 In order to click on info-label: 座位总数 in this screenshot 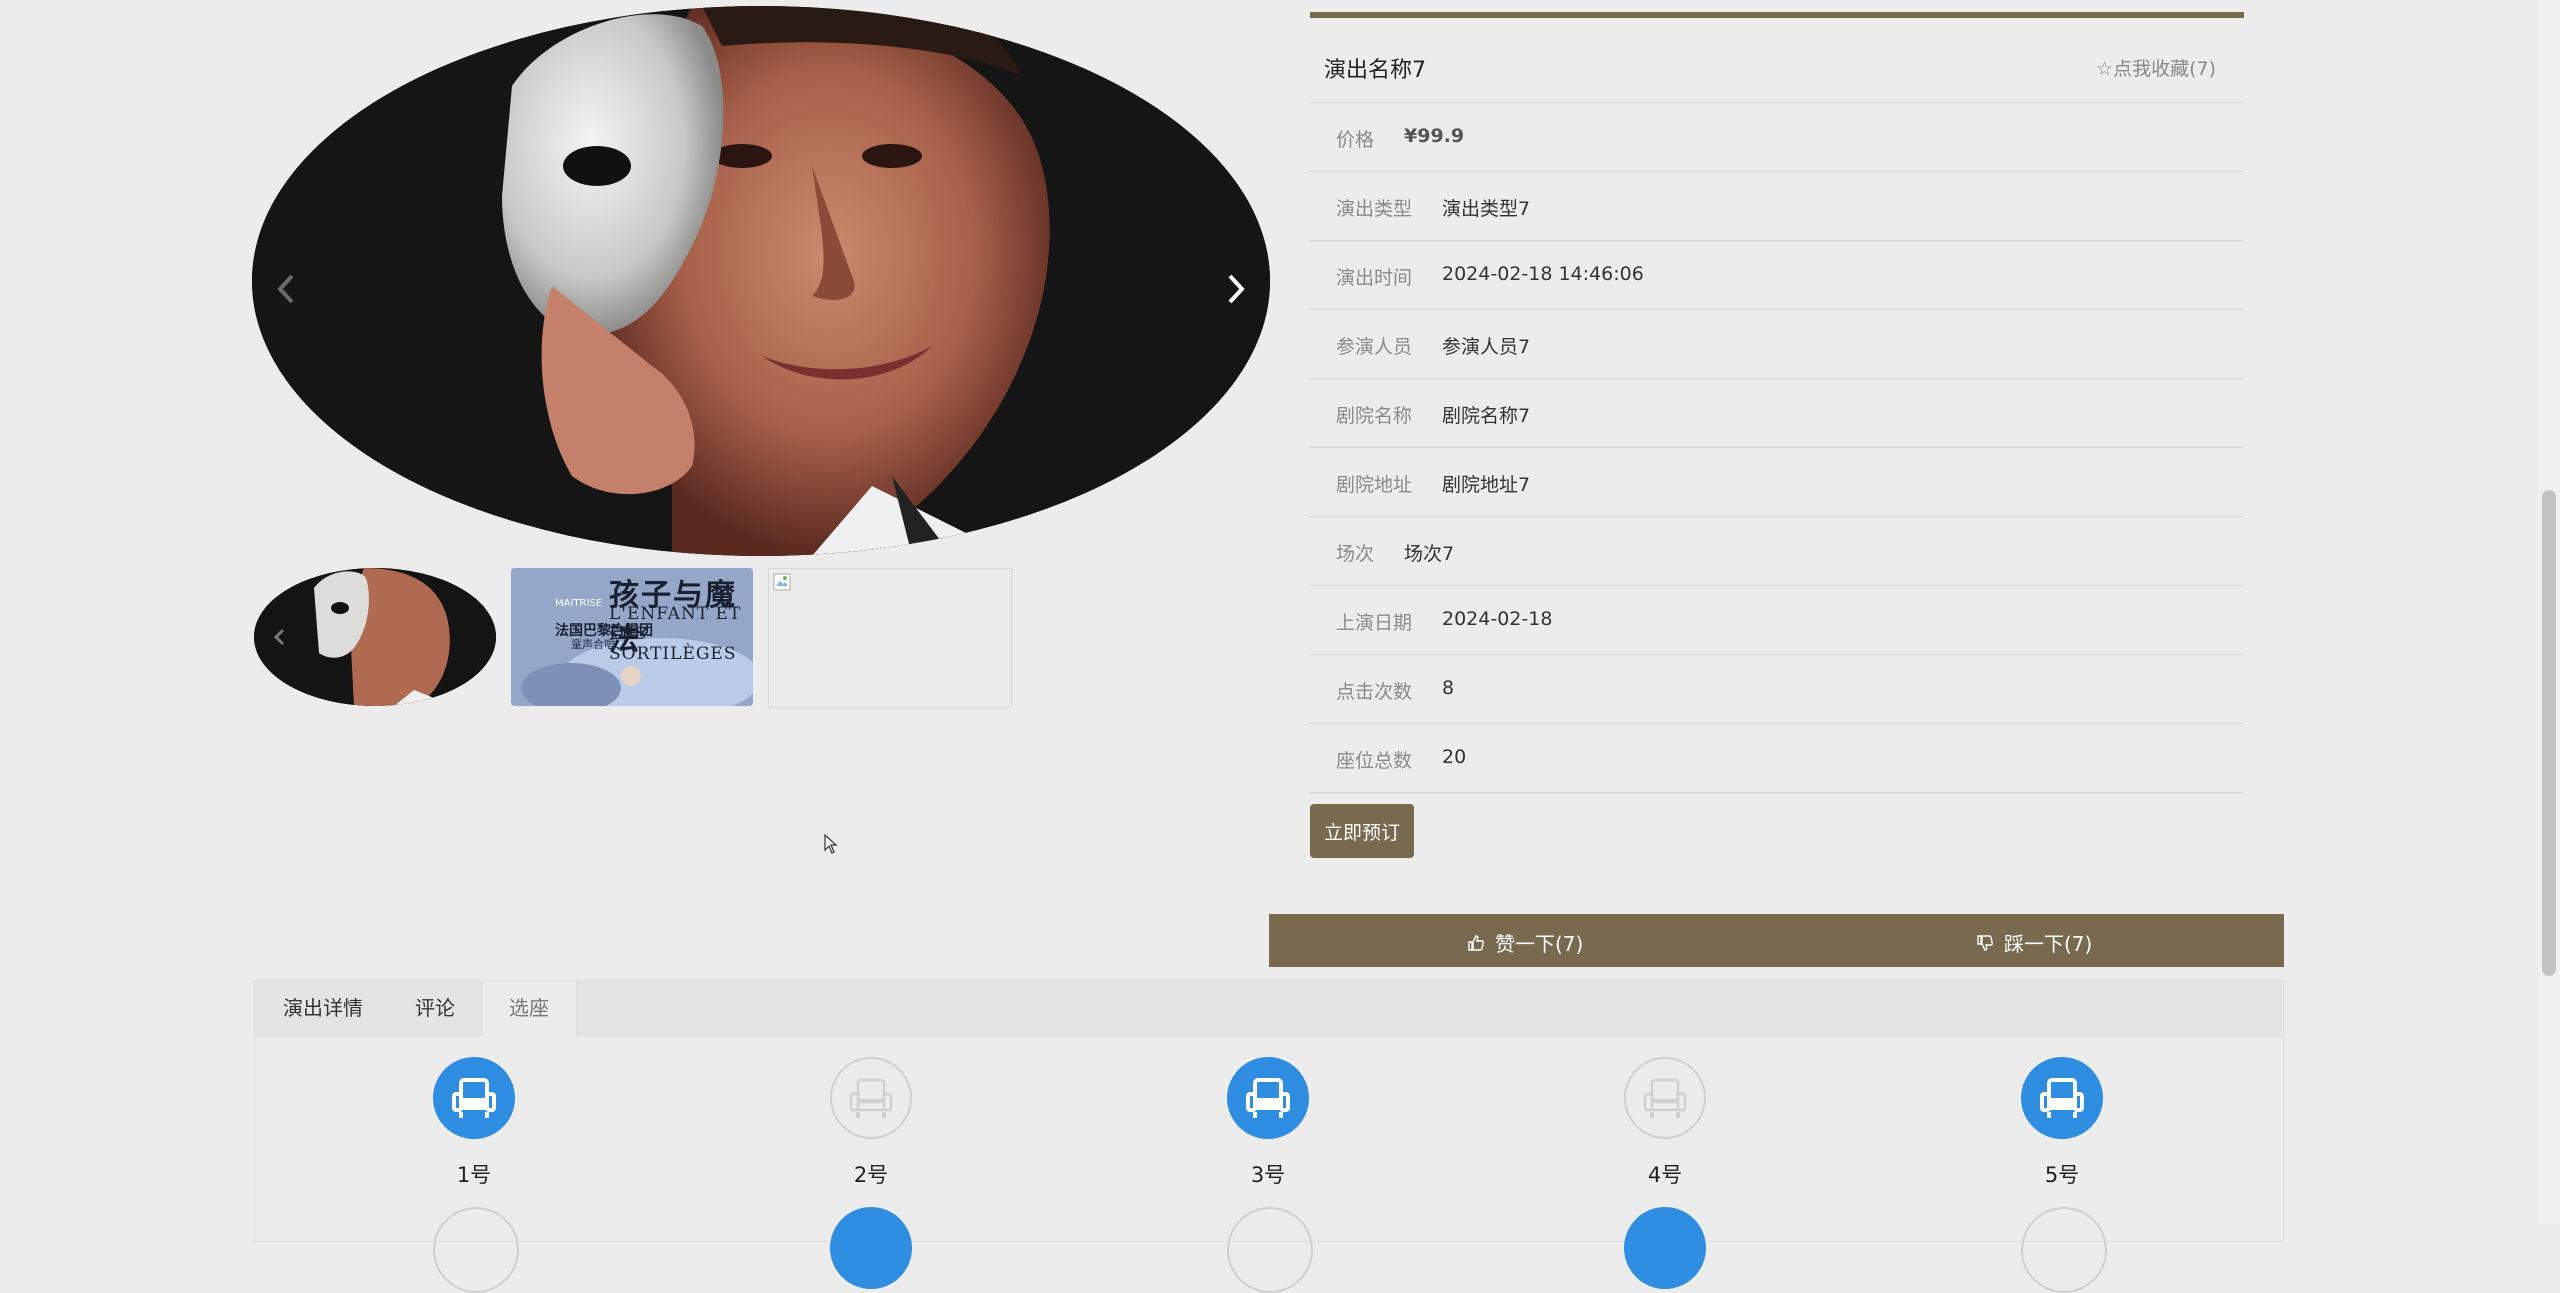, I will do `click(1374, 761)`.